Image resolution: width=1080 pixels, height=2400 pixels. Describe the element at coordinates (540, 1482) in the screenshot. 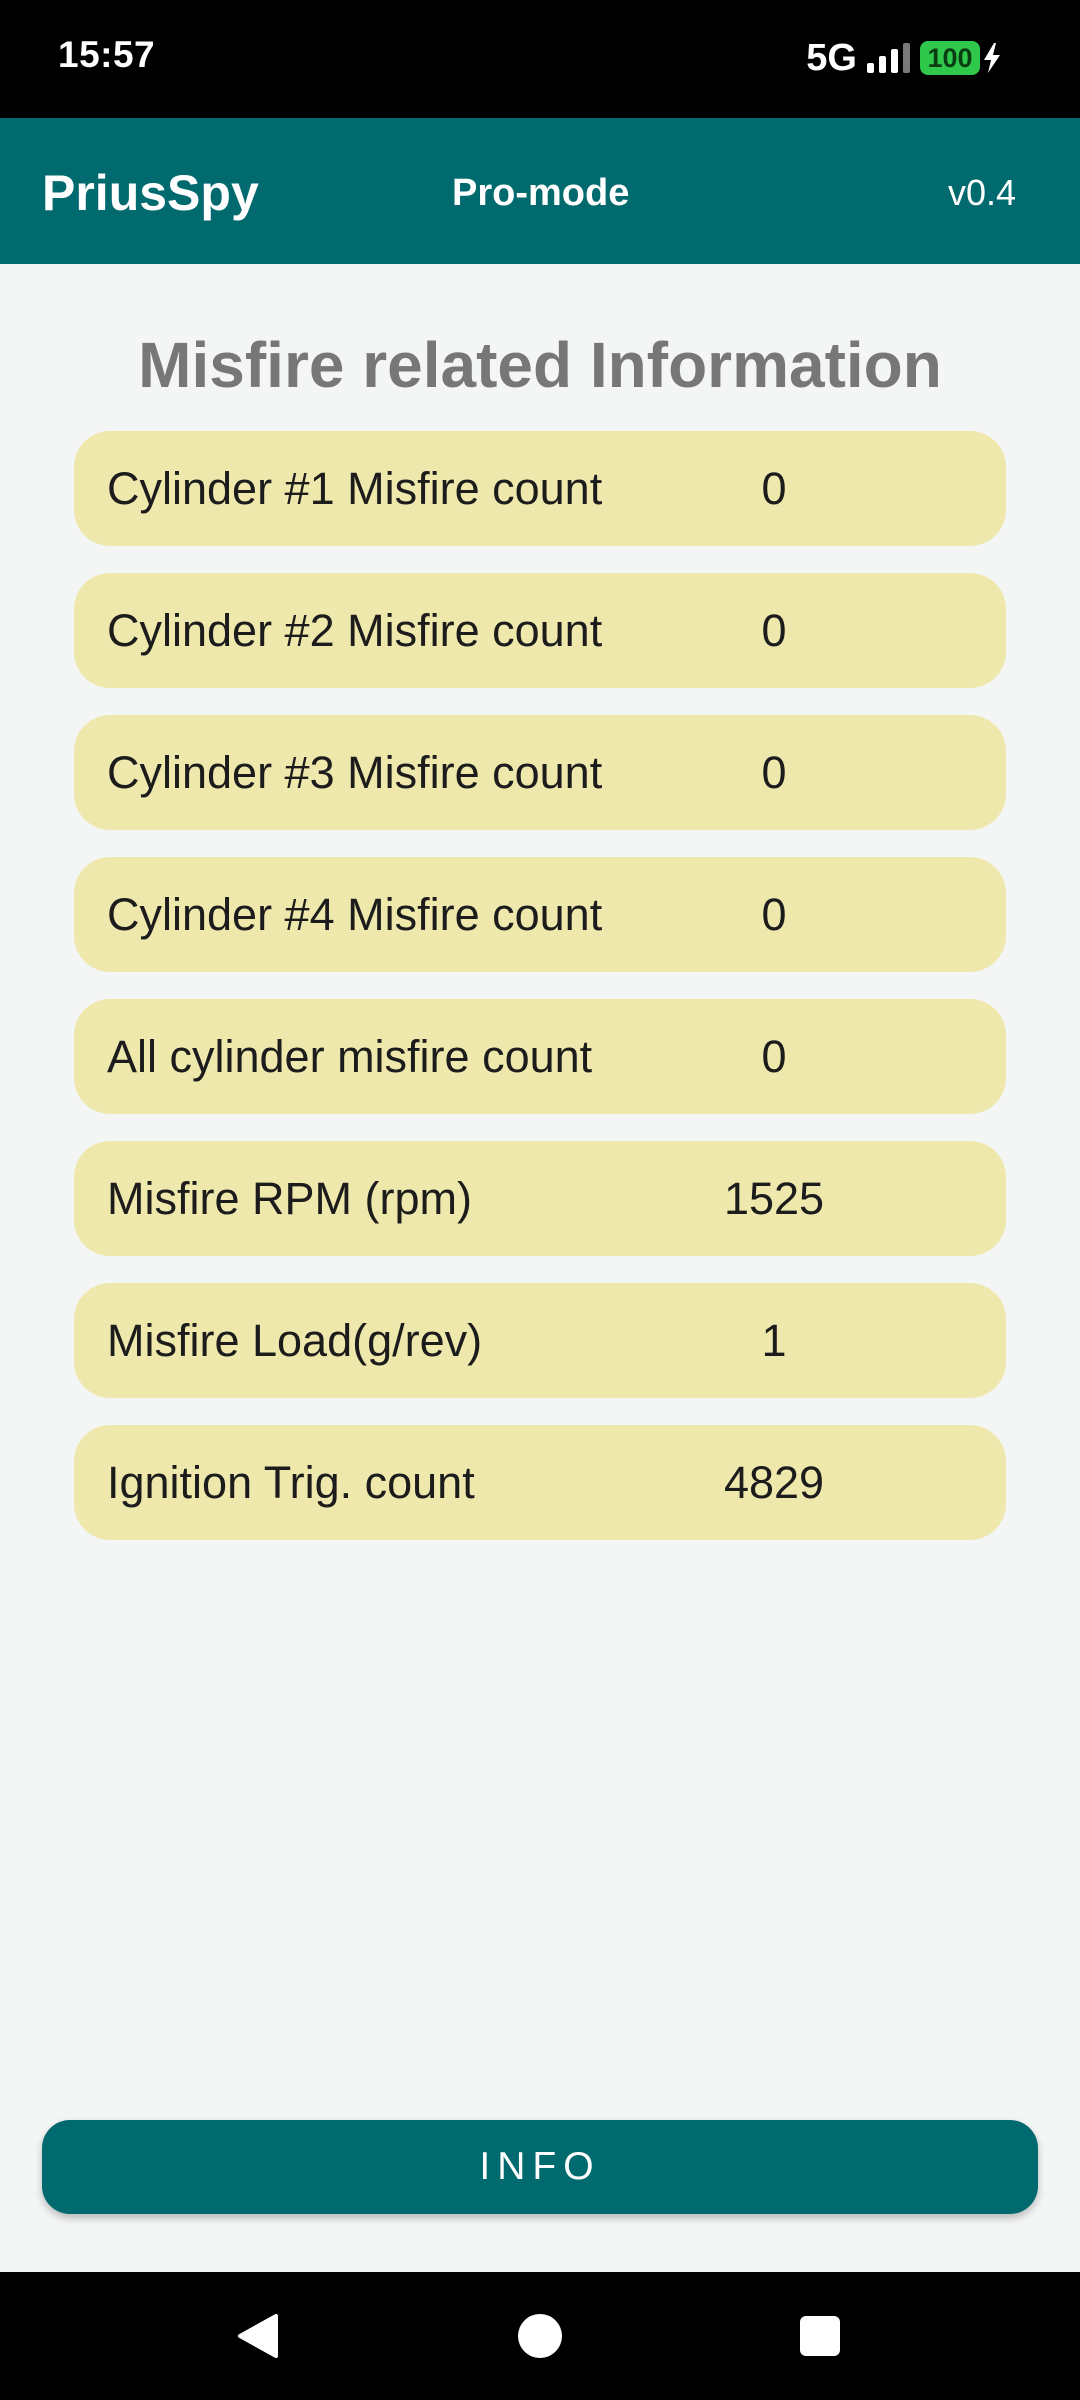

I see `info-row-ignition-trig: Ignition Trig. count 4829` at that location.